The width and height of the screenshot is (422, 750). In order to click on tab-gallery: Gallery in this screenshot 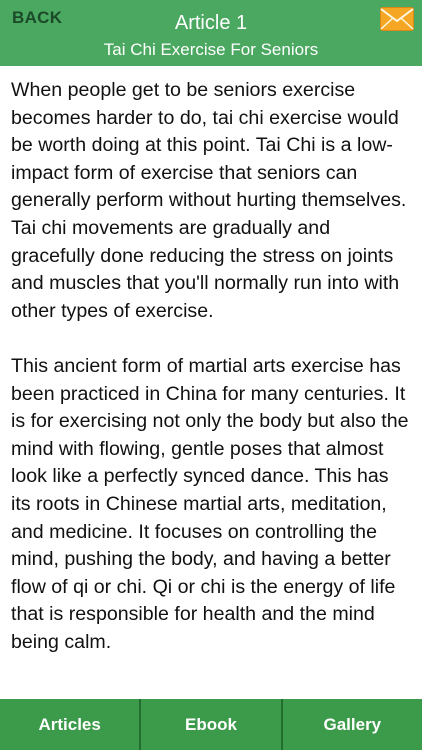, I will do `click(352, 724)`.